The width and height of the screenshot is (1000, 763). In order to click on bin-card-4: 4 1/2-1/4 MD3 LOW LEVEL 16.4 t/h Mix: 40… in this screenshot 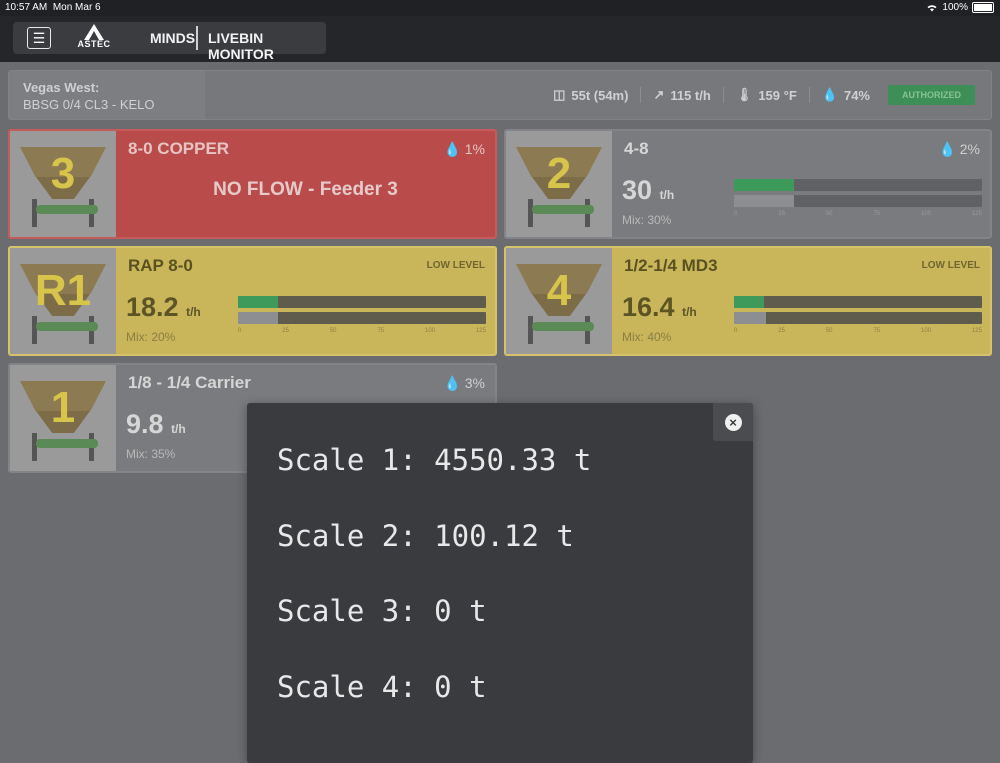, I will do `click(748, 301)`.